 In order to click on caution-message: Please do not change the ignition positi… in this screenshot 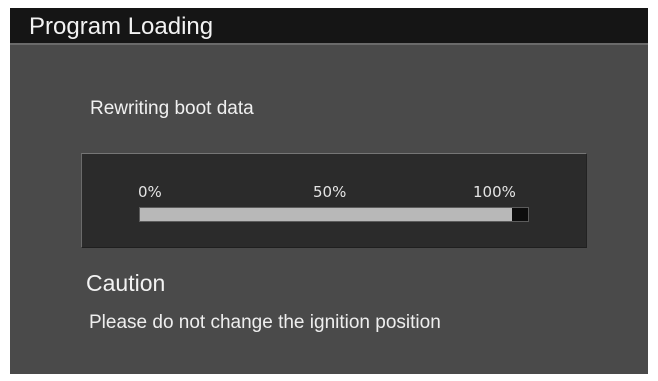, I will do `click(265, 322)`.